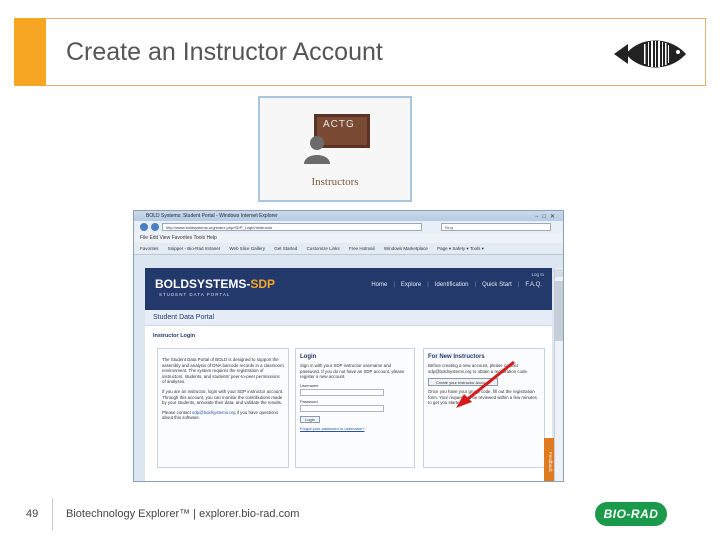 Image resolution: width=720 pixels, height=540 pixels. What do you see at coordinates (195, 294) in the screenshot?
I see `site-subtitle: STUDENT DATA PORTAL` at bounding box center [195, 294].